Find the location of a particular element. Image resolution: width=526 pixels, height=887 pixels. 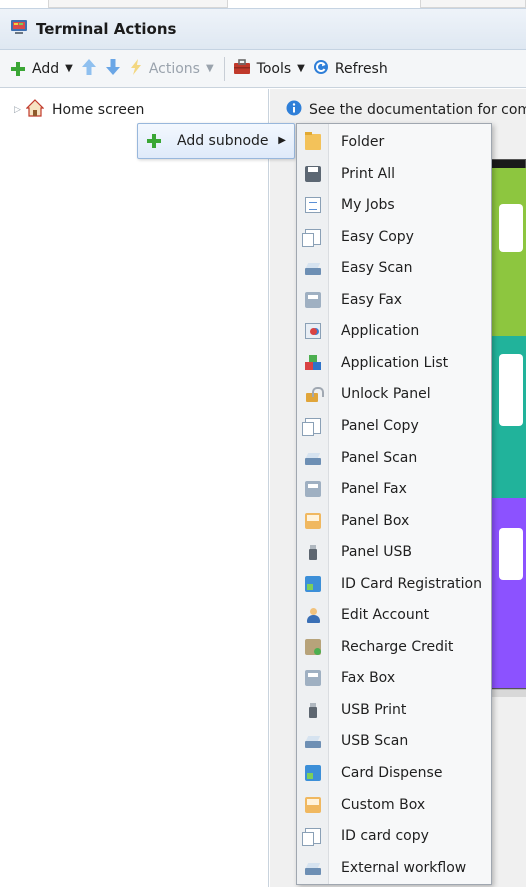

submenu-item-recharge-credit: Recharge Credit is located at coordinates (395, 647).